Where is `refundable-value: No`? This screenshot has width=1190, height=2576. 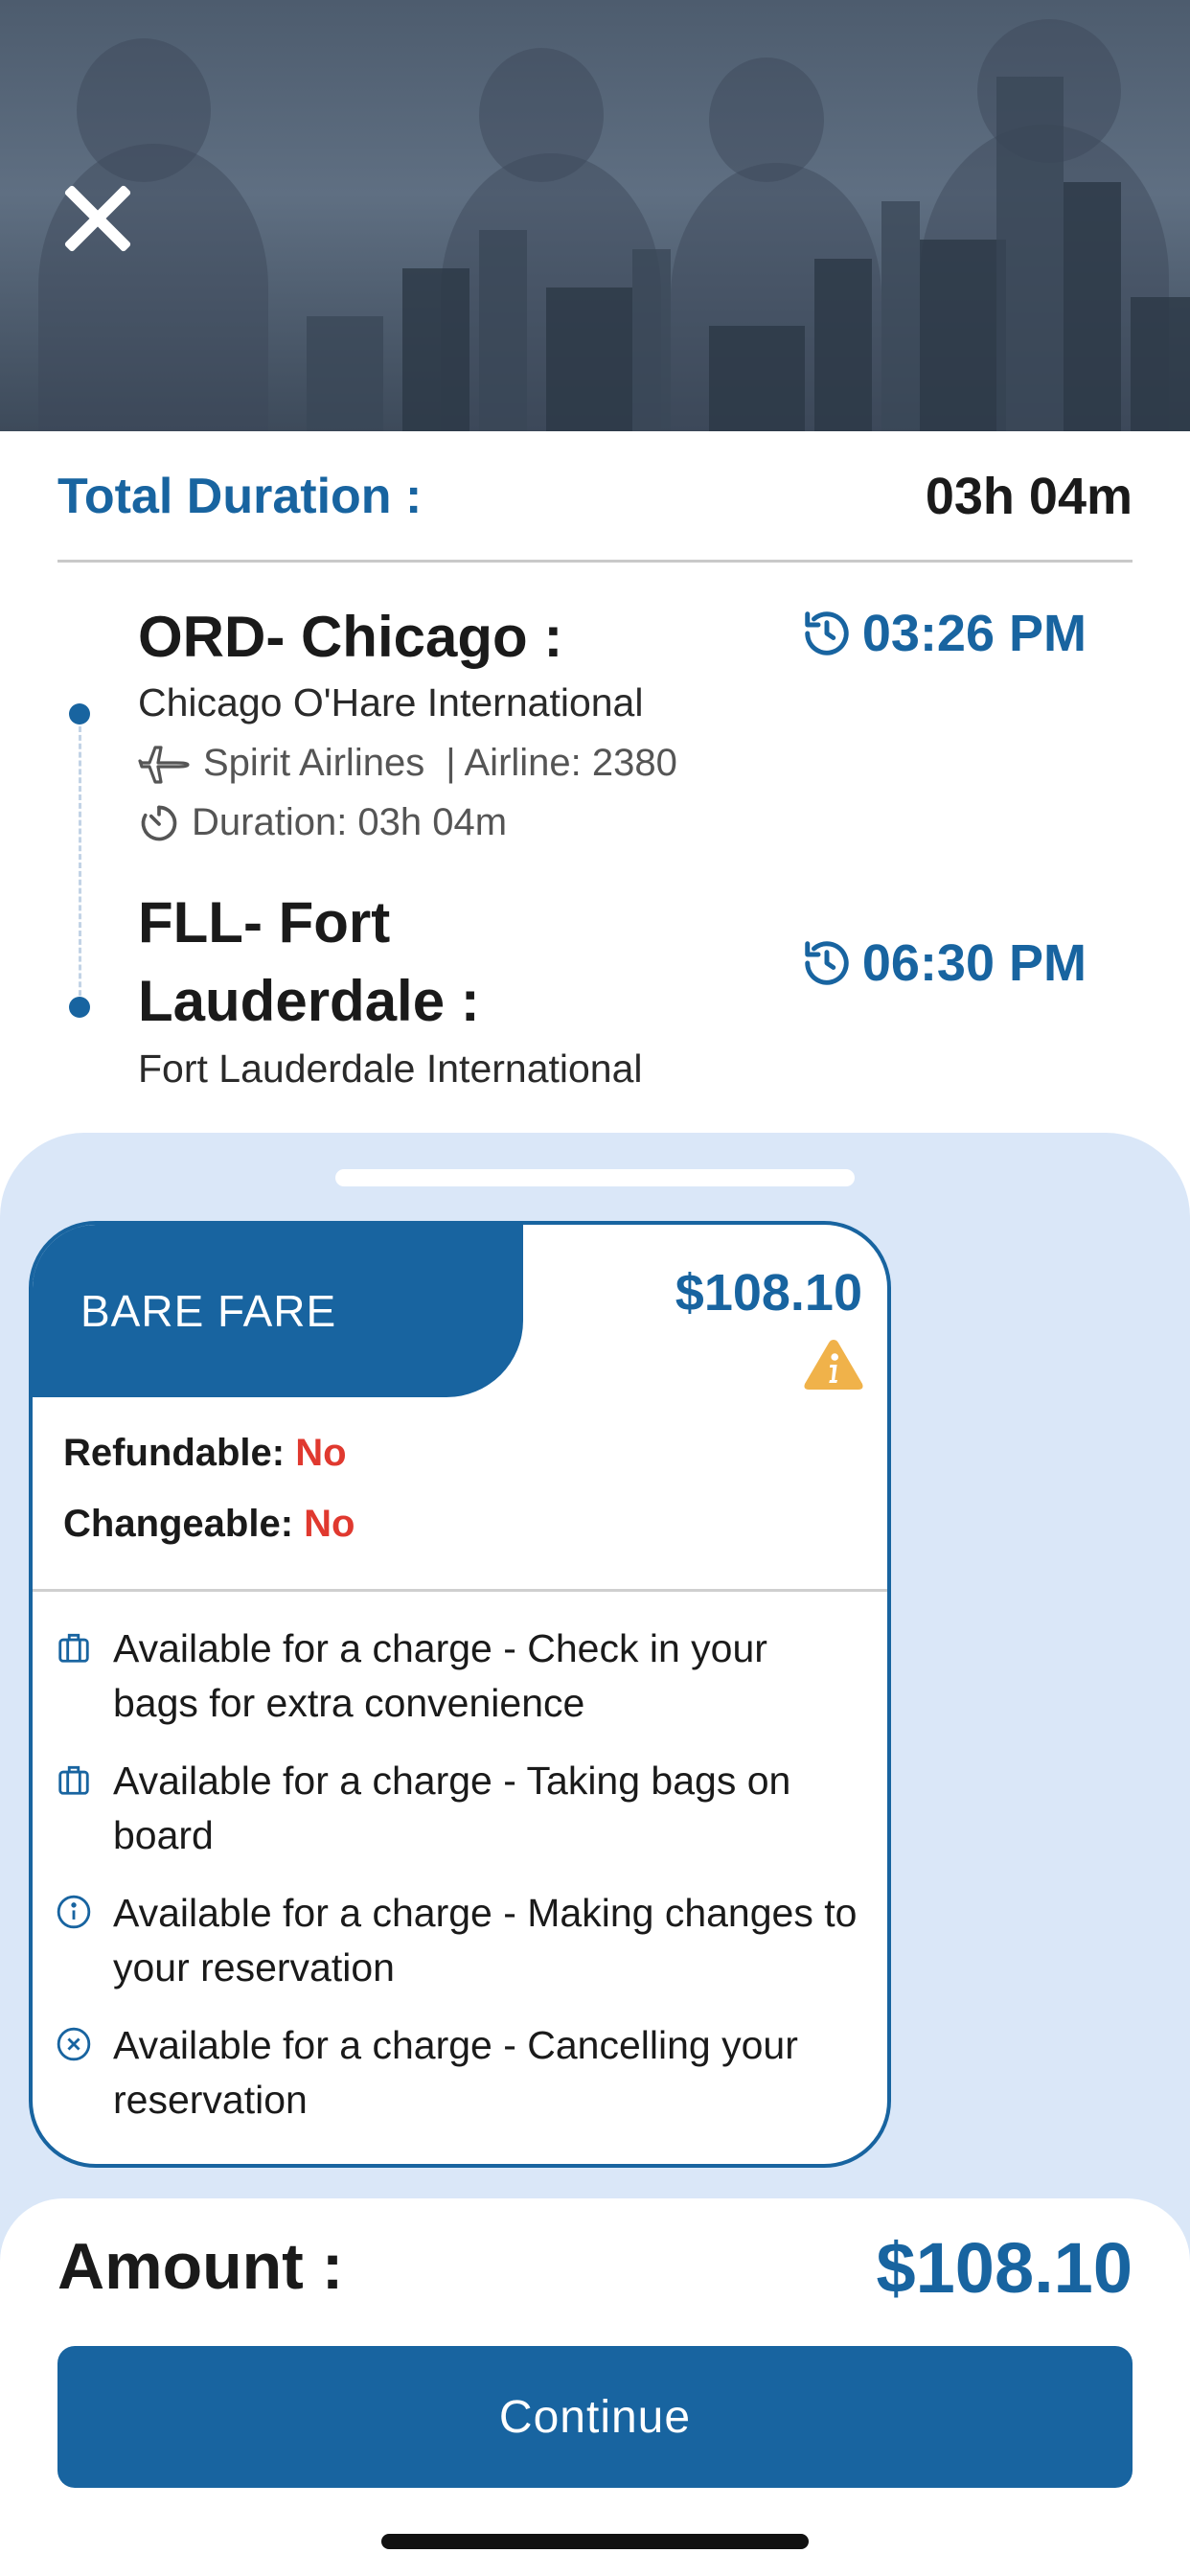 refundable-value: No is located at coordinates (321, 1453).